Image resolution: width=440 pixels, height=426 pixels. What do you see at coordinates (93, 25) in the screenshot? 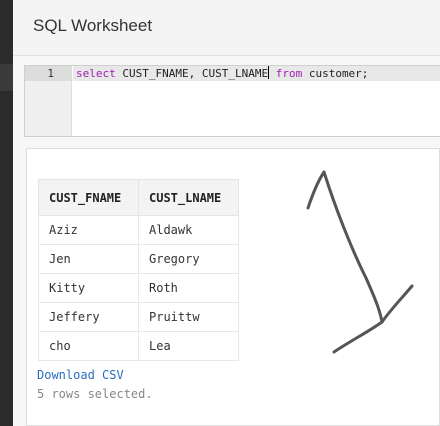
I see `worksheet-title: SQL Worksheet` at bounding box center [93, 25].